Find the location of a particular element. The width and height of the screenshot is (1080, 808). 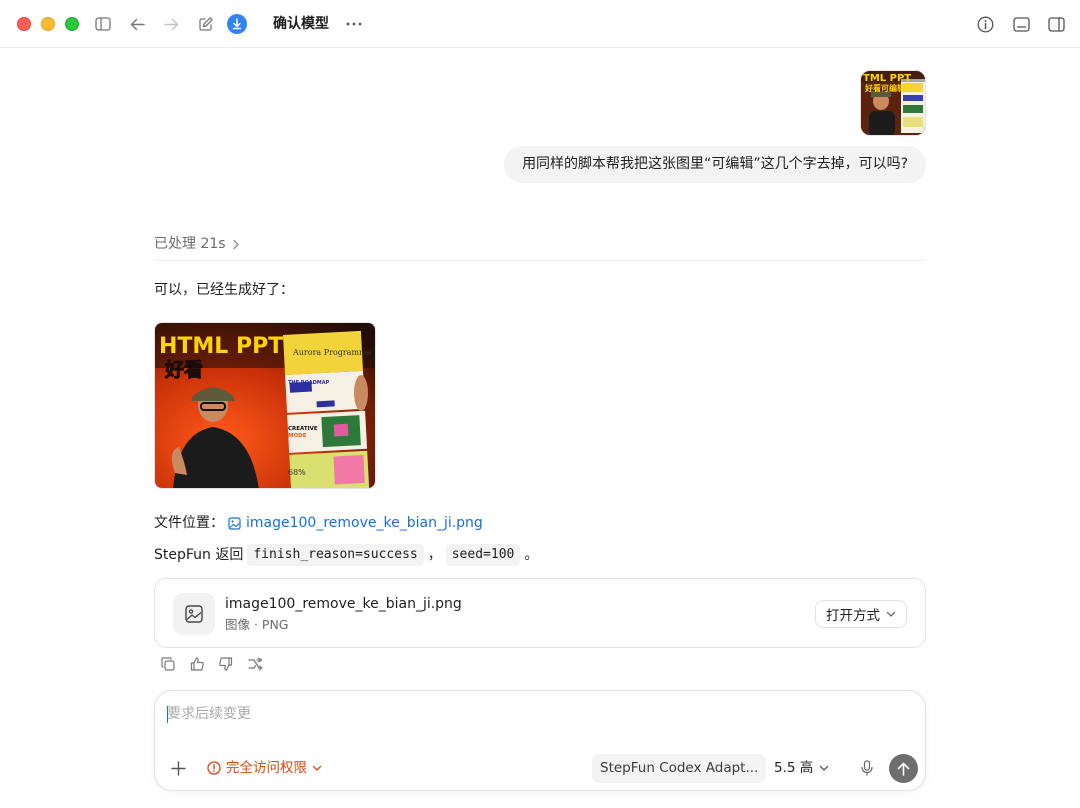

thumbs-down-icon is located at coordinates (226, 664).